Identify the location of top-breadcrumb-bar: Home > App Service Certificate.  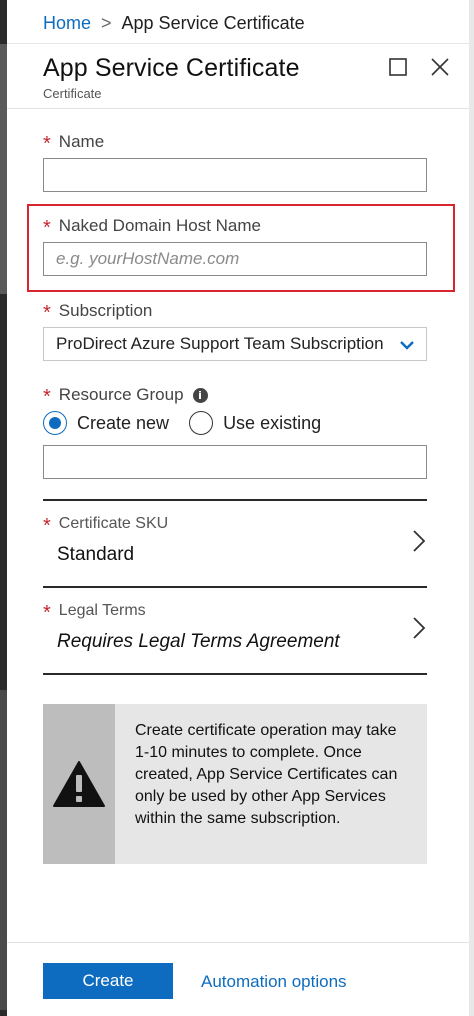
(238, 22).